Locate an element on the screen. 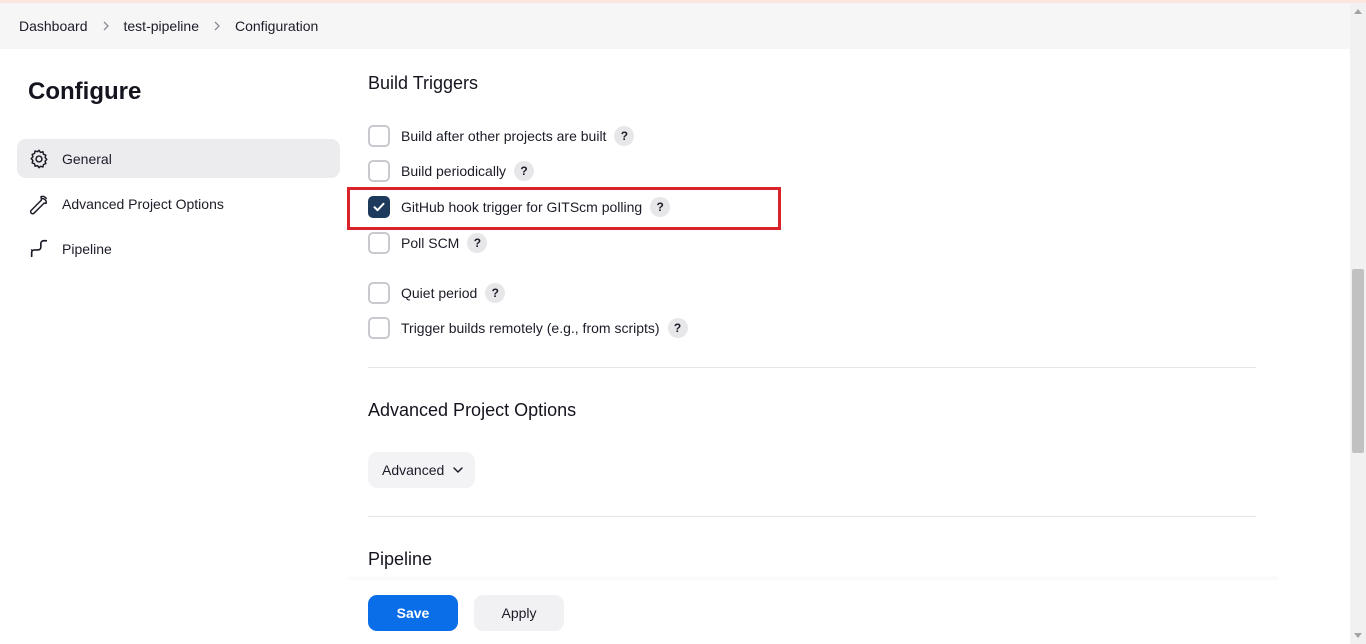 This screenshot has height=644, width=1366. trigger-build-periodically: Build periodically ? is located at coordinates (451, 171).